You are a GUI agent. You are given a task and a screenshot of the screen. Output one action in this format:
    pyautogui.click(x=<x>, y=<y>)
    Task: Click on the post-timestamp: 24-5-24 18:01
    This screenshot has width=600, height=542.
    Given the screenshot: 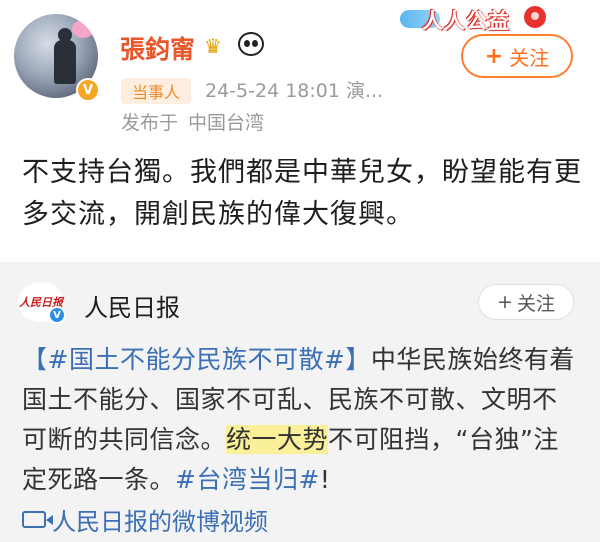 What is the action you would take?
    pyautogui.click(x=272, y=91)
    